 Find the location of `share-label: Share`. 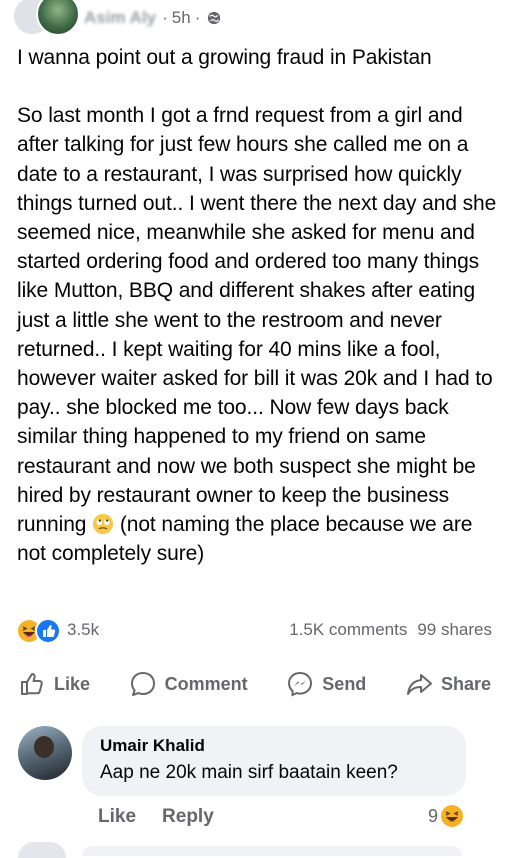

share-label: Share is located at coordinates (465, 683).